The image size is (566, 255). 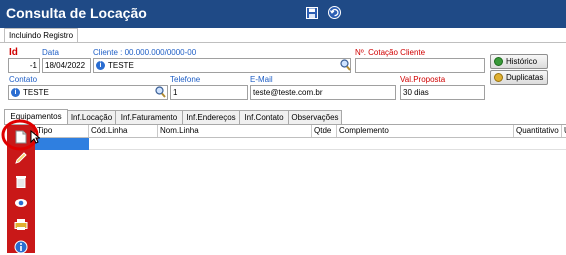 I want to click on delete-trash-icon, so click(x=21, y=181).